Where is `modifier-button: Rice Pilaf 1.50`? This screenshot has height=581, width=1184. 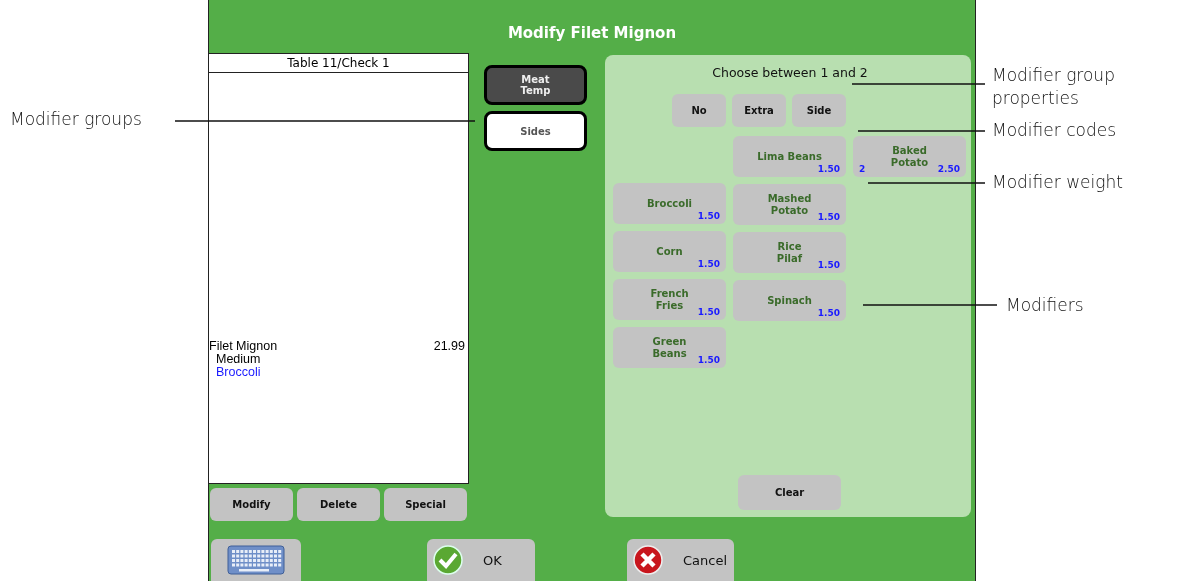 modifier-button: Rice Pilaf 1.50 is located at coordinates (789, 252).